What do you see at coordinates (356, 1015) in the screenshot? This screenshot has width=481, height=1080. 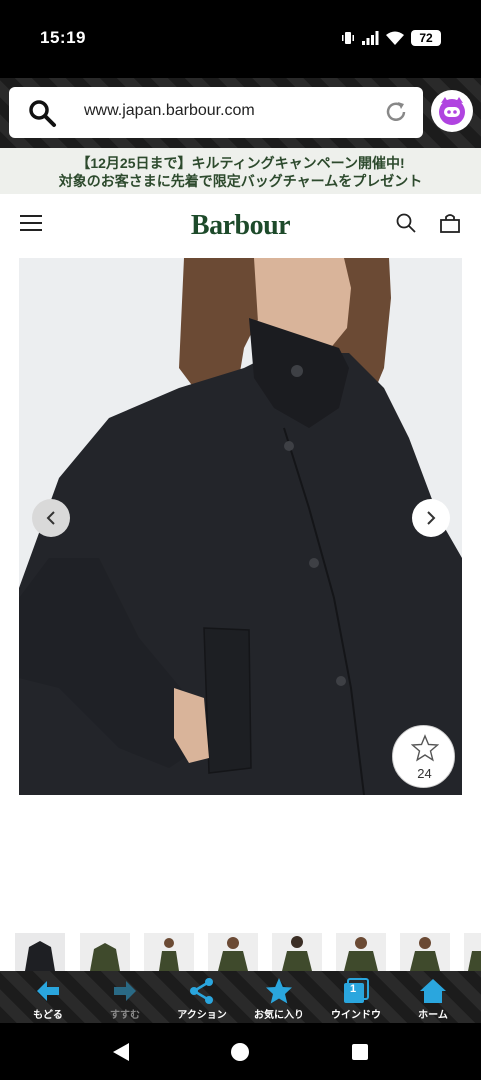 I see `nav-window-label: ウインドウ` at bounding box center [356, 1015].